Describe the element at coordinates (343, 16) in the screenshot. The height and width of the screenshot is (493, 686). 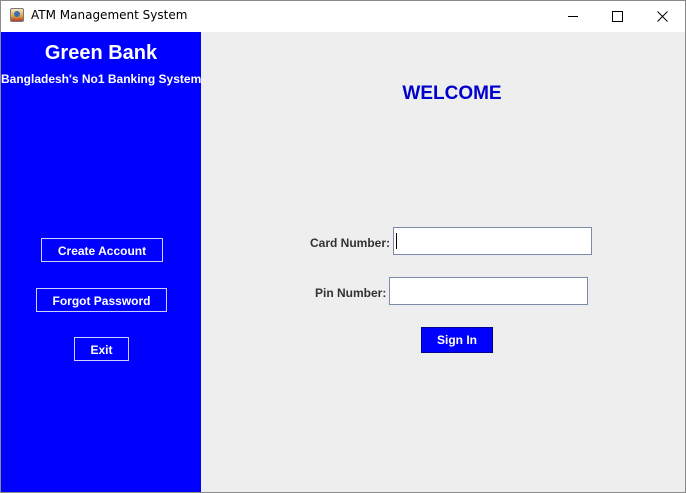
I see `title-bar: ATM Management System` at that location.